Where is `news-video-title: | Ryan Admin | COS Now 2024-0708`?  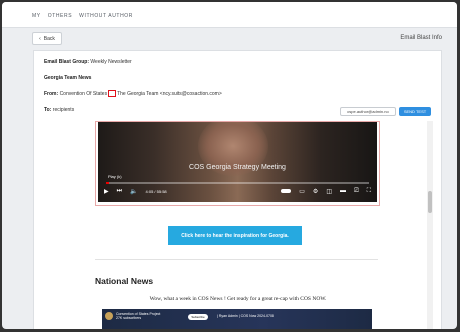
news-video-title: | Ryan Admin | COS Now 2024-0708 is located at coordinates (245, 316).